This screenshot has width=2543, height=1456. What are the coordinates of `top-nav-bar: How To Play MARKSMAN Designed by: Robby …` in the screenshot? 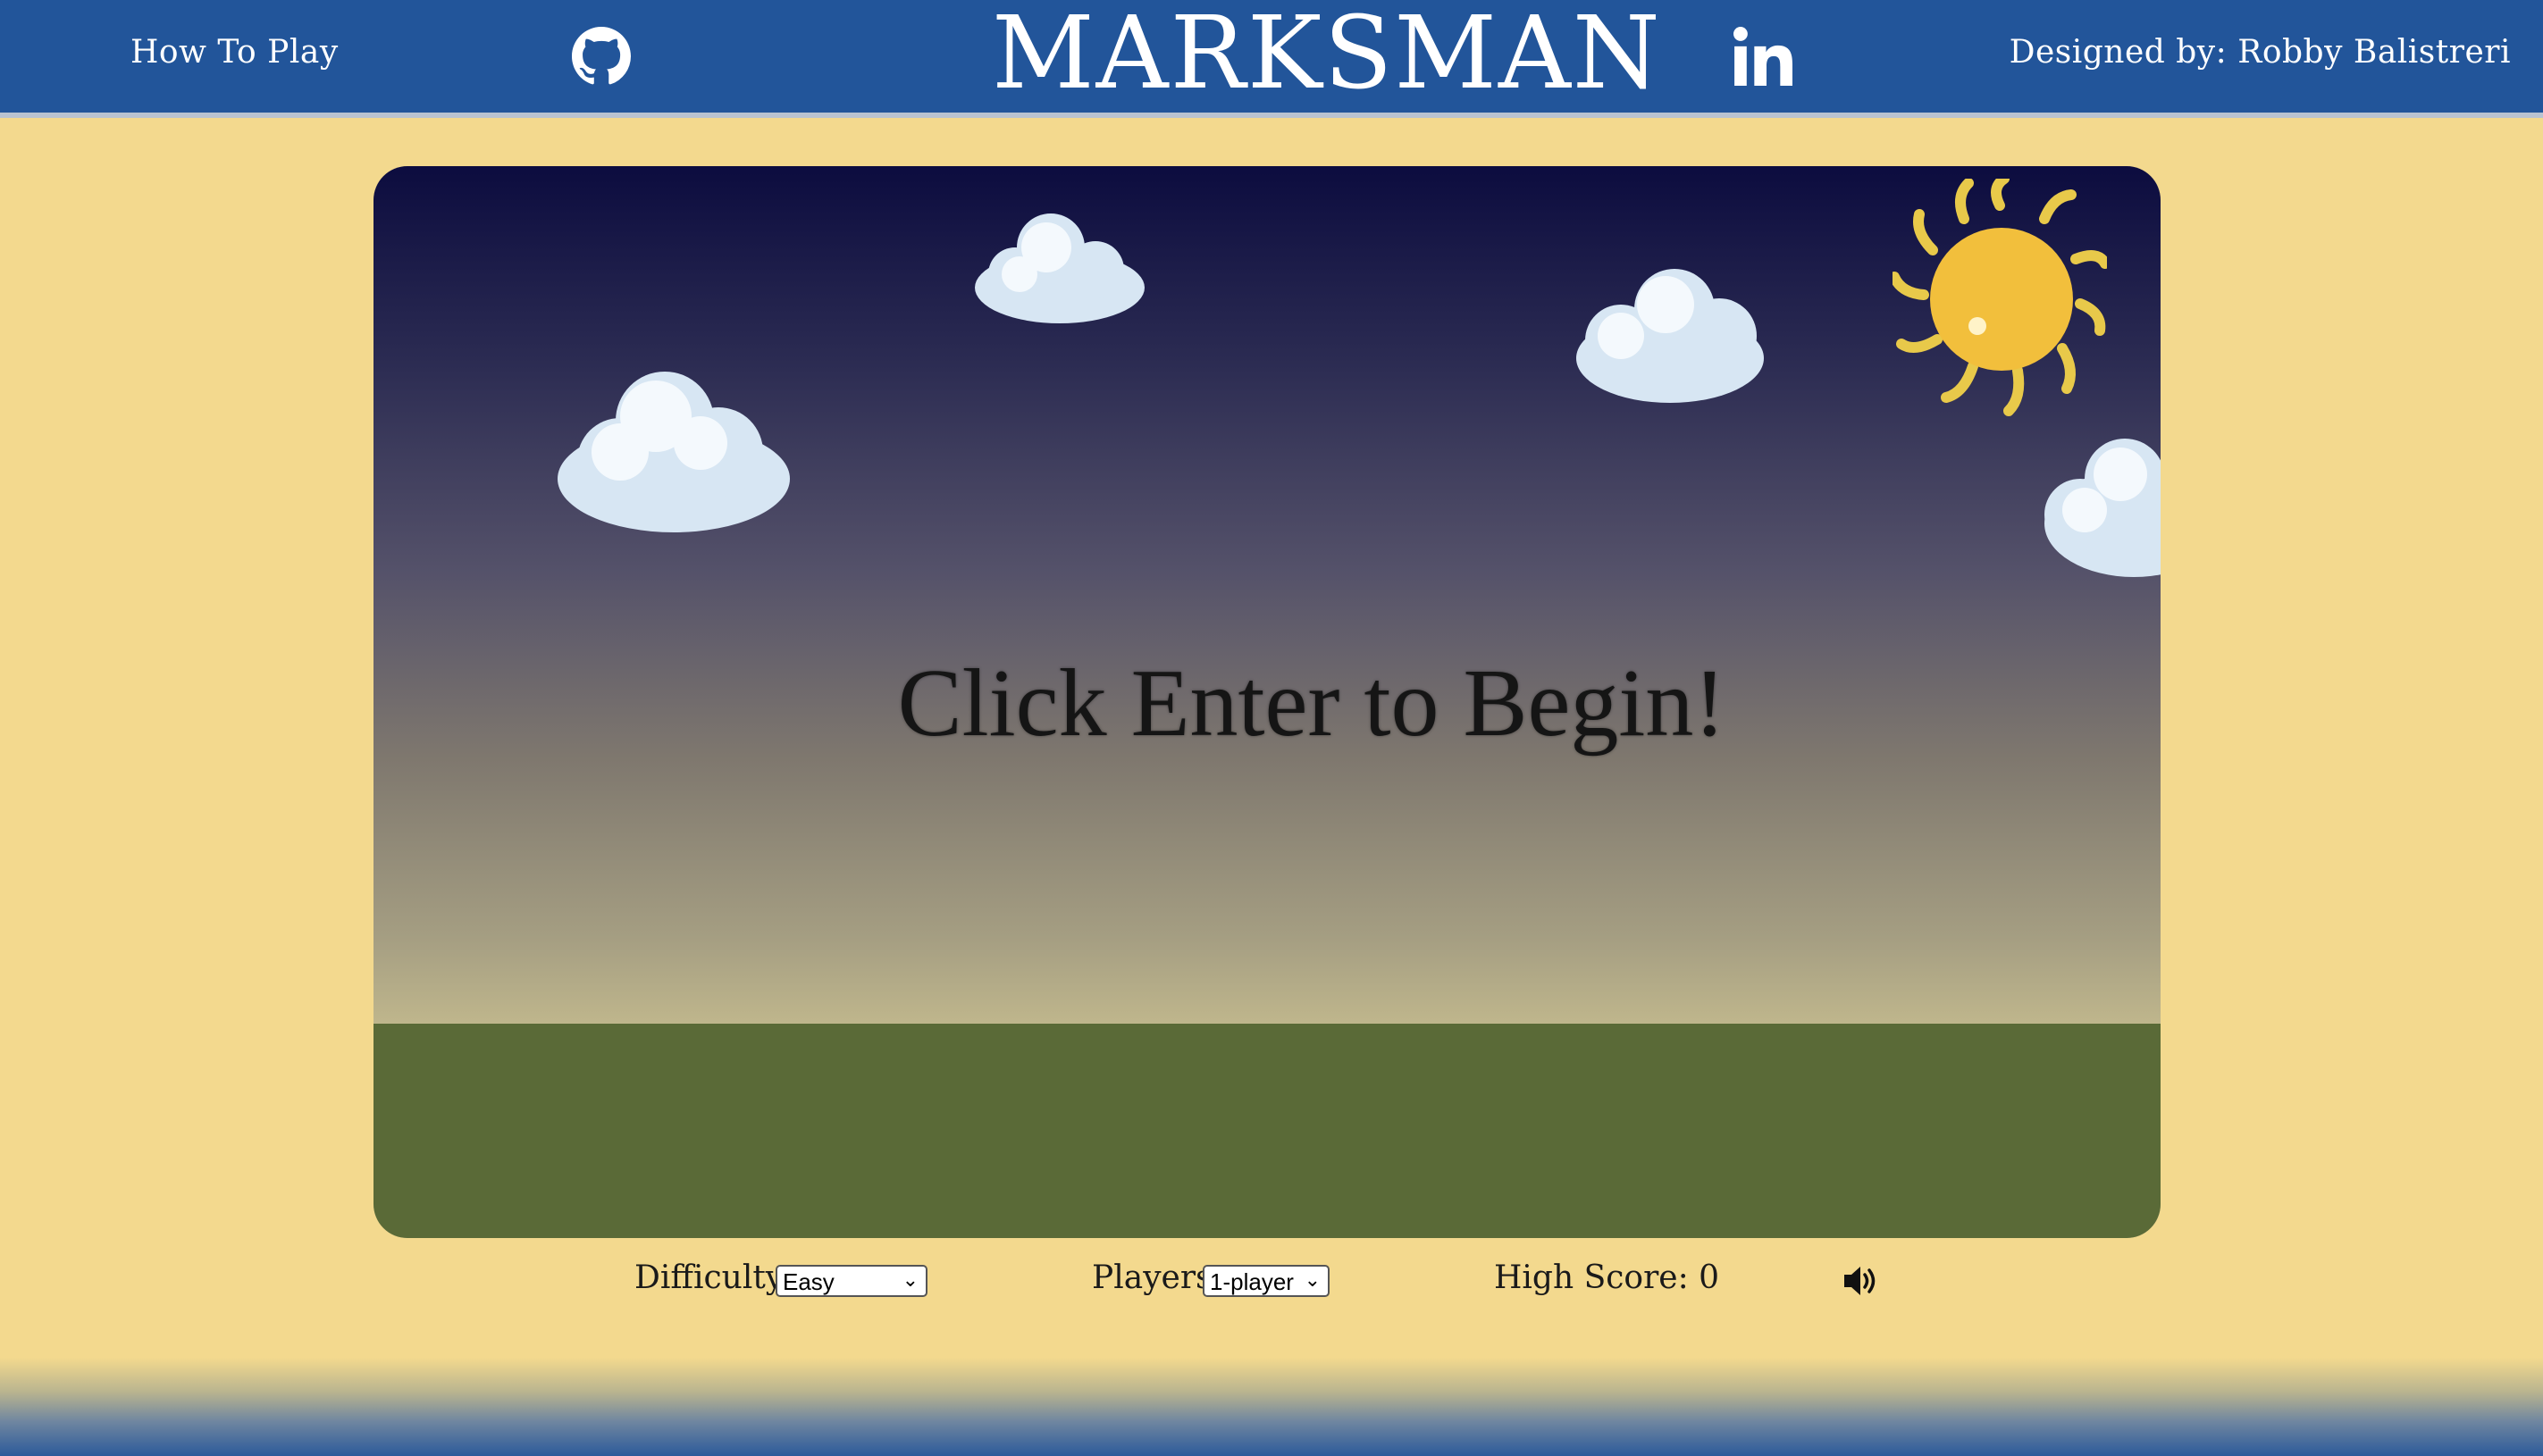 It's located at (1271, 59).